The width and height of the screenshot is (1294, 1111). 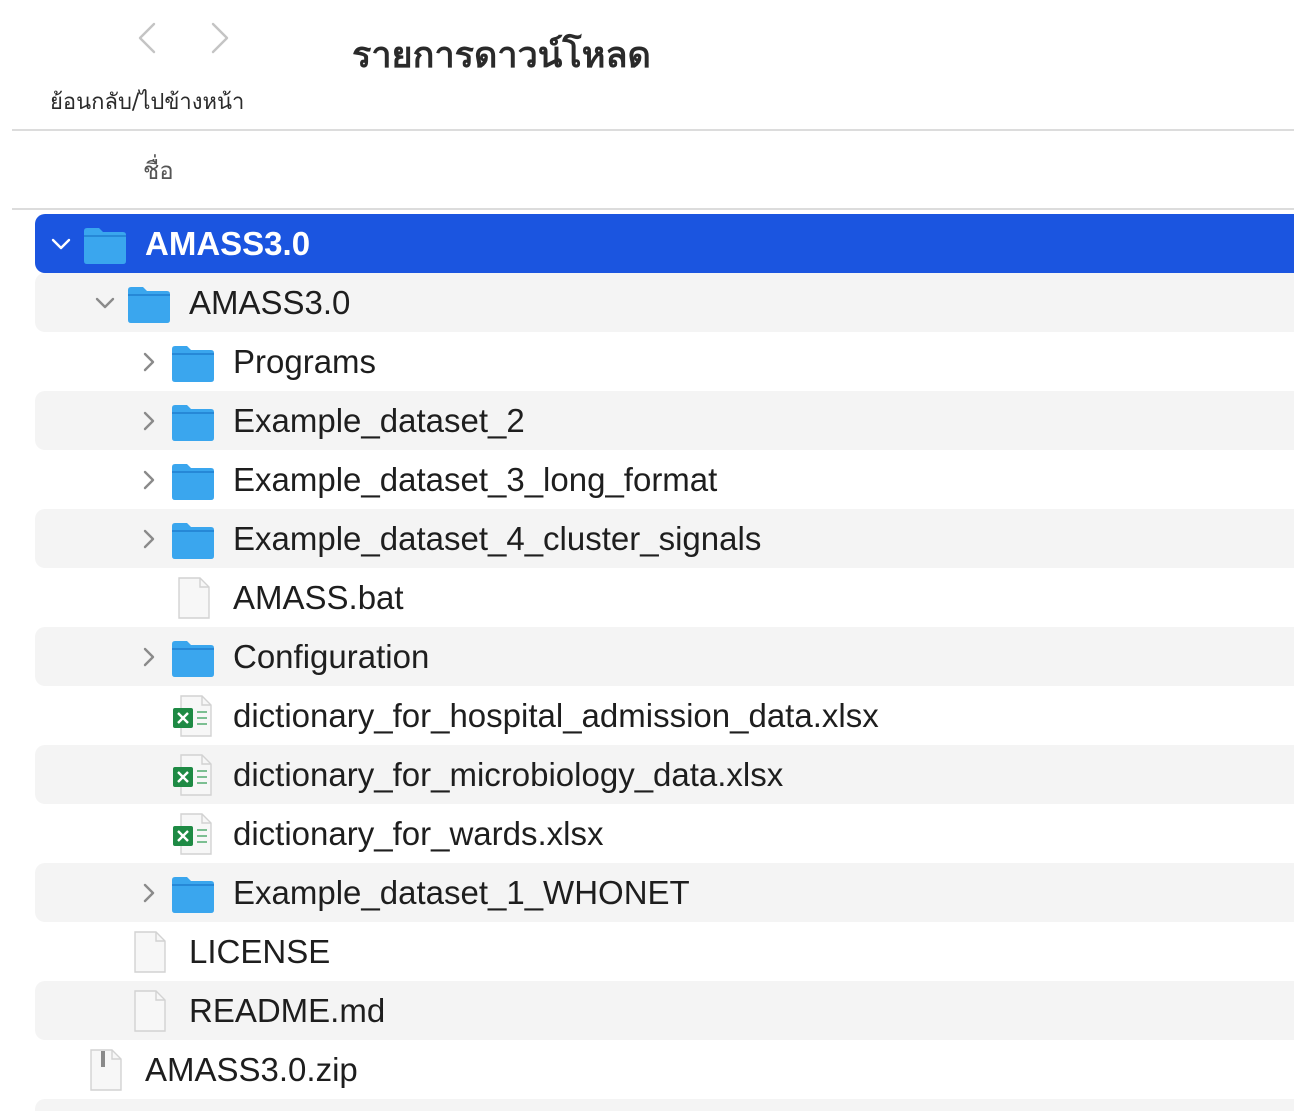 I want to click on list-item-label: AMASS.bat, so click(x=318, y=597).